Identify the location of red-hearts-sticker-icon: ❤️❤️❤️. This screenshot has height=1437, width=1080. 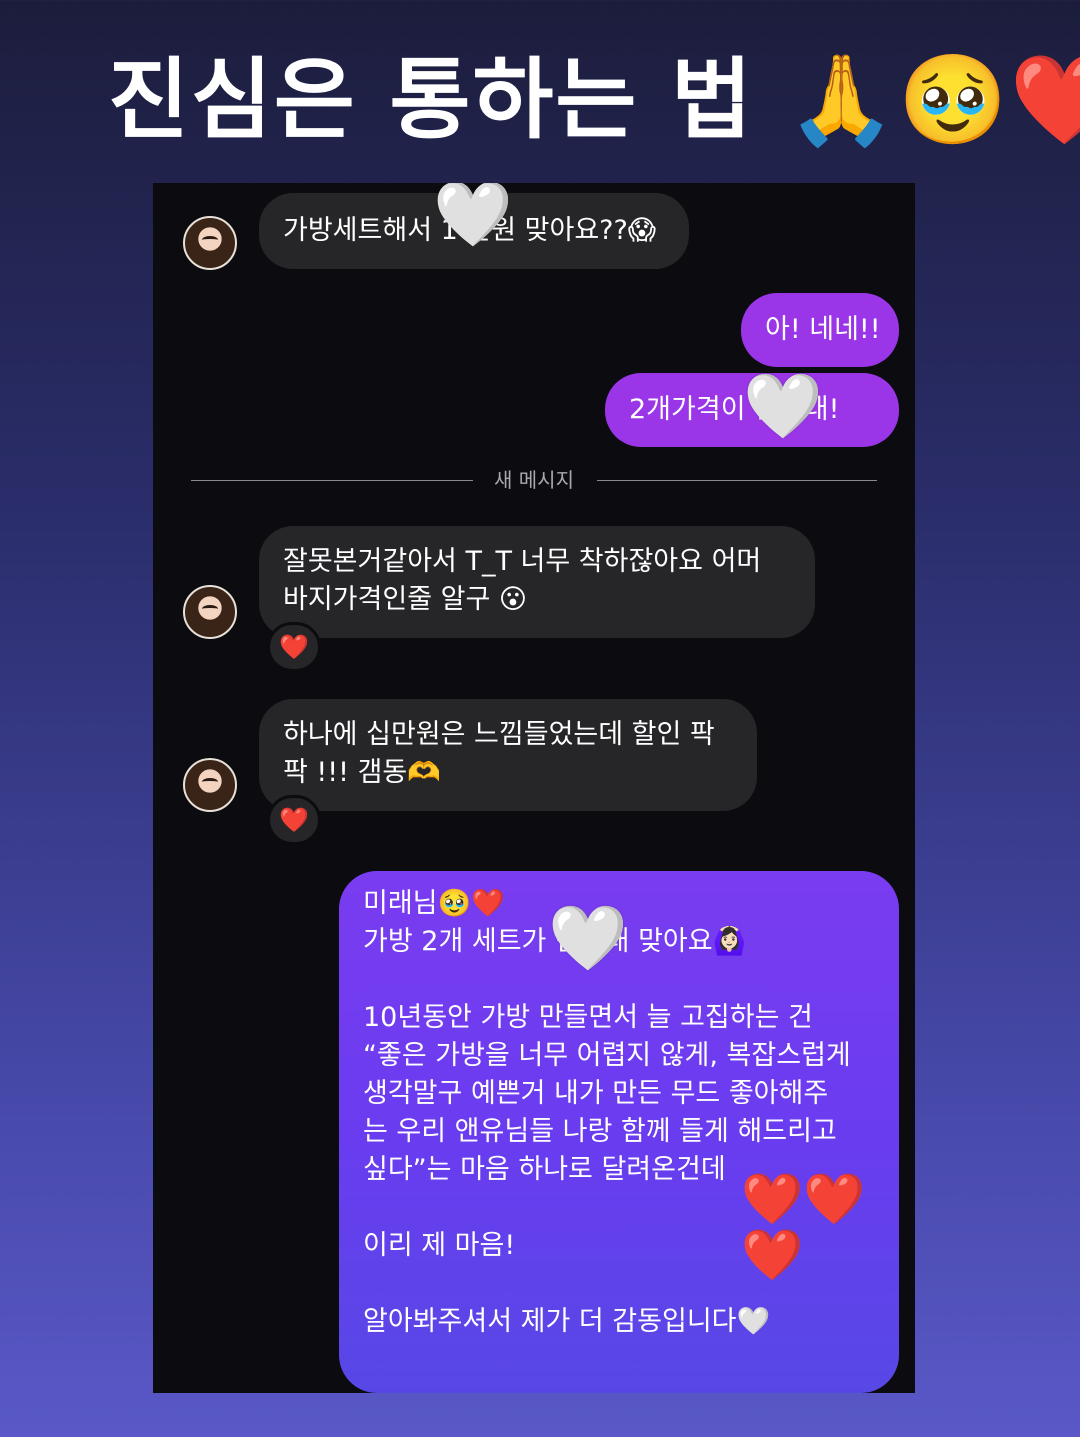
(803, 1227).